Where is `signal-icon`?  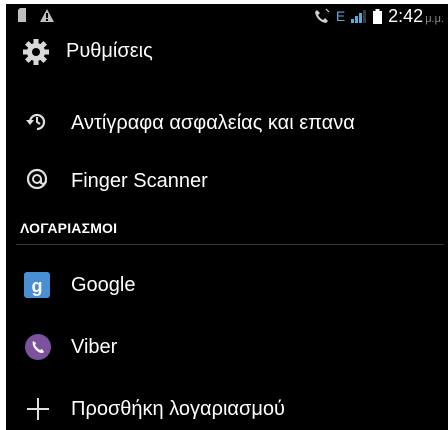 signal-icon is located at coordinates (359, 16).